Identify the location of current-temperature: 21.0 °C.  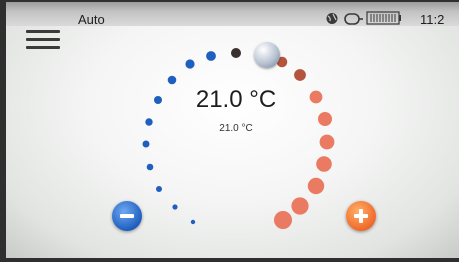
(236, 128).